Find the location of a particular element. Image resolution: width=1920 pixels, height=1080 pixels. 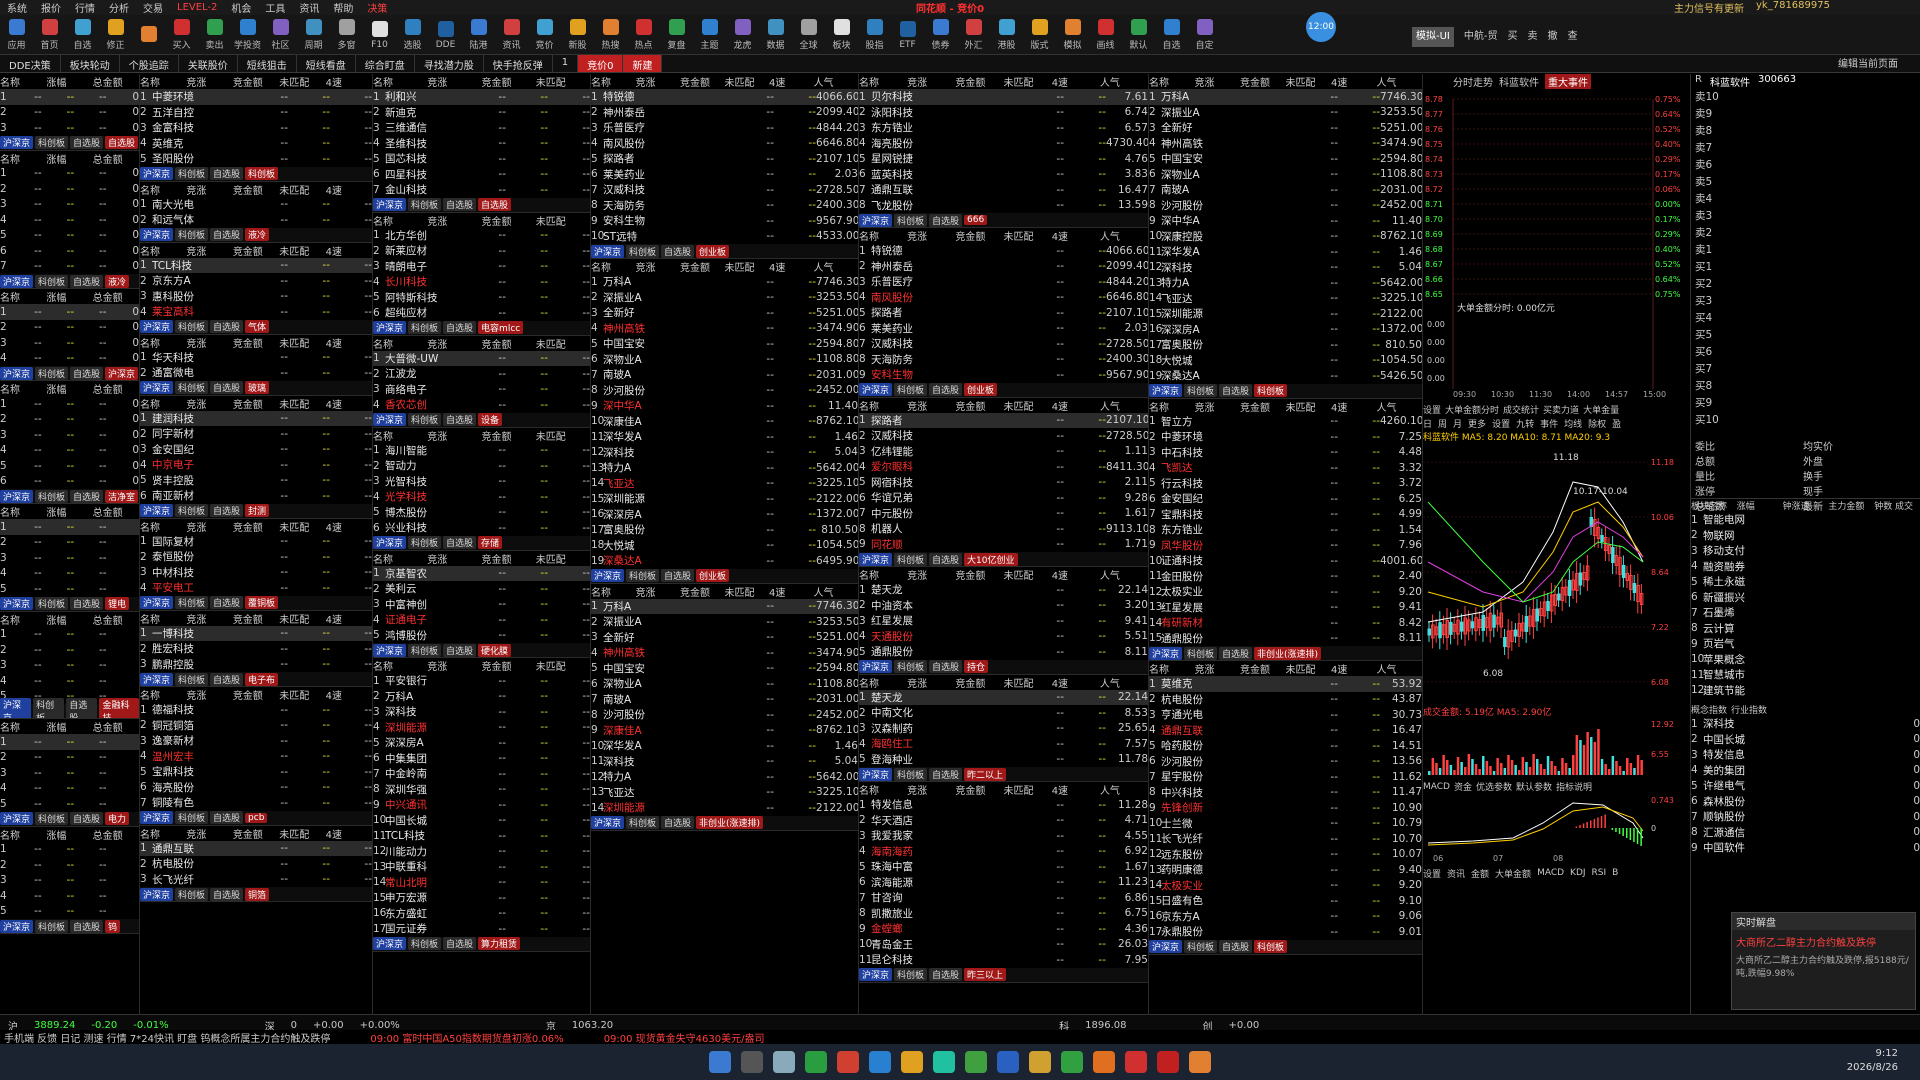

col3-hcol-0: 名称 is located at coordinates (400, 558).